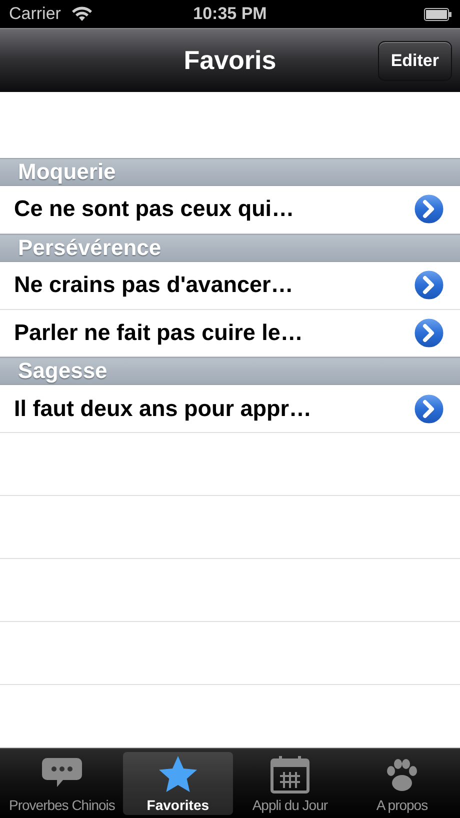  Describe the element at coordinates (67, 172) in the screenshot. I see `section-header: Moquerie` at that location.